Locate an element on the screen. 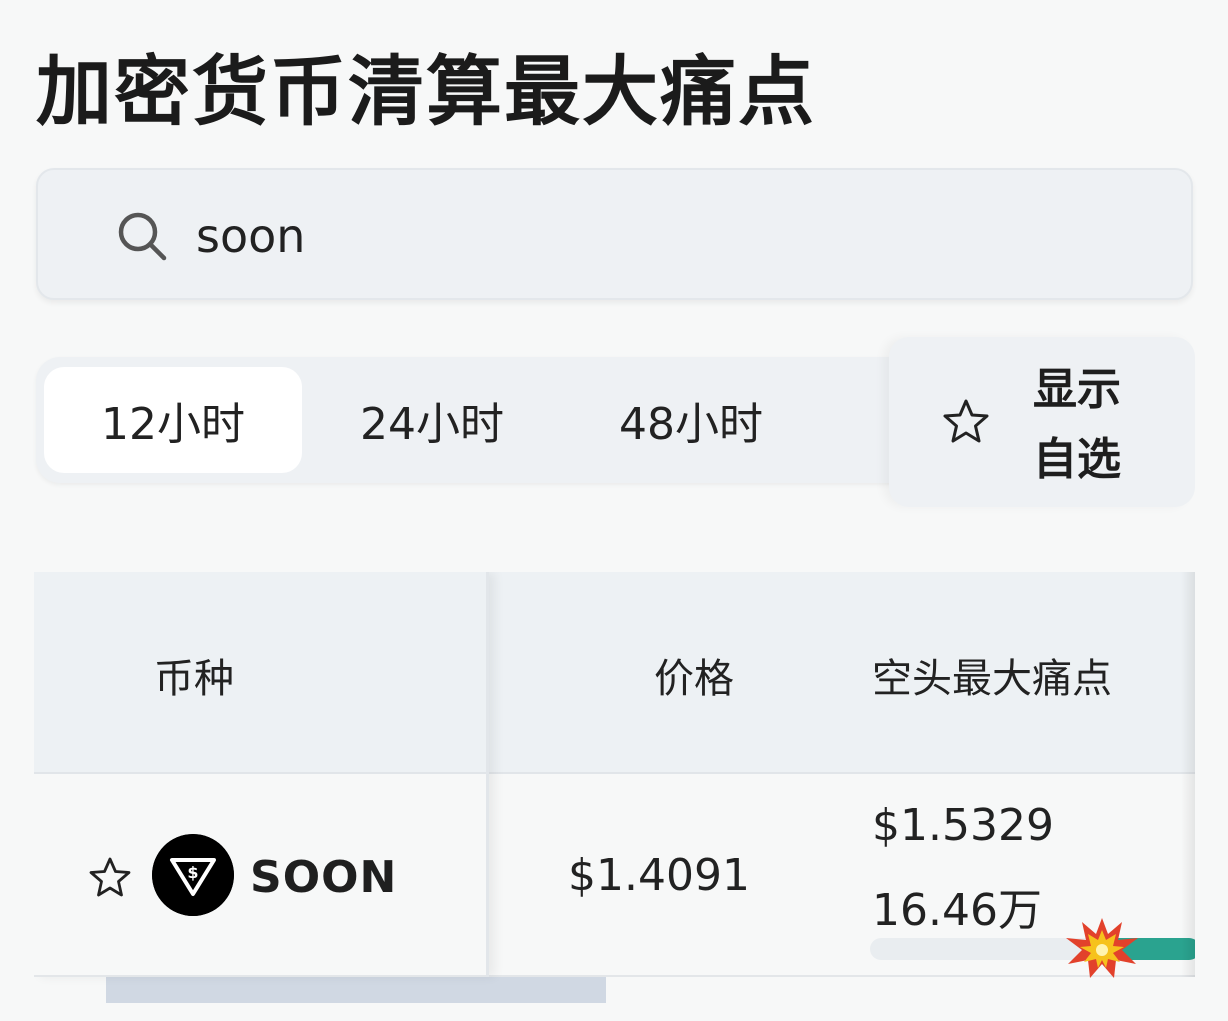 This screenshot has width=1228, height=1021. header-short-max-pain: 空头最大痛点 is located at coordinates (992, 675).